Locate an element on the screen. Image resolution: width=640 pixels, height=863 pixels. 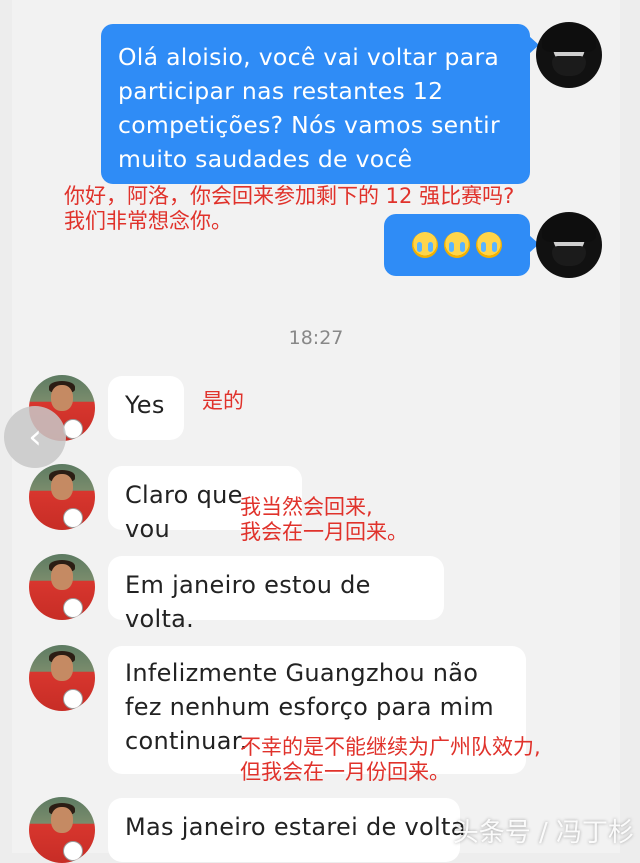
received-message-5: Mas janeiro estarei de volta is located at coordinates (286, 830).